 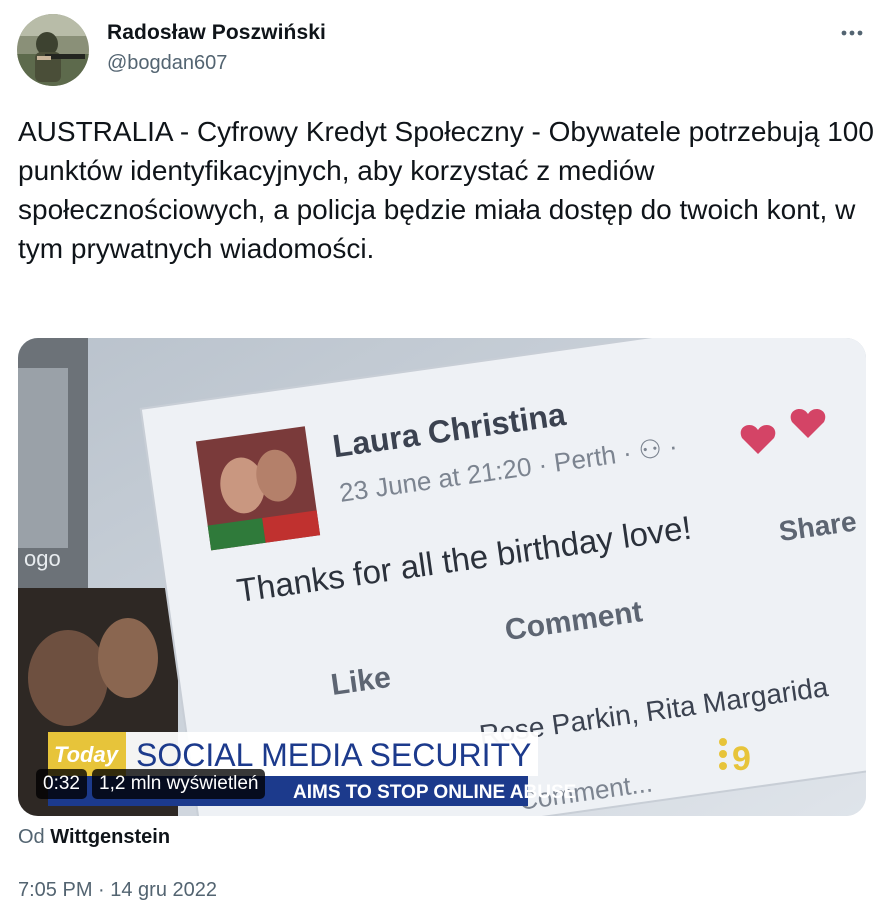 What do you see at coordinates (741, 759) in the screenshot?
I see `svg-text: 9` at bounding box center [741, 759].